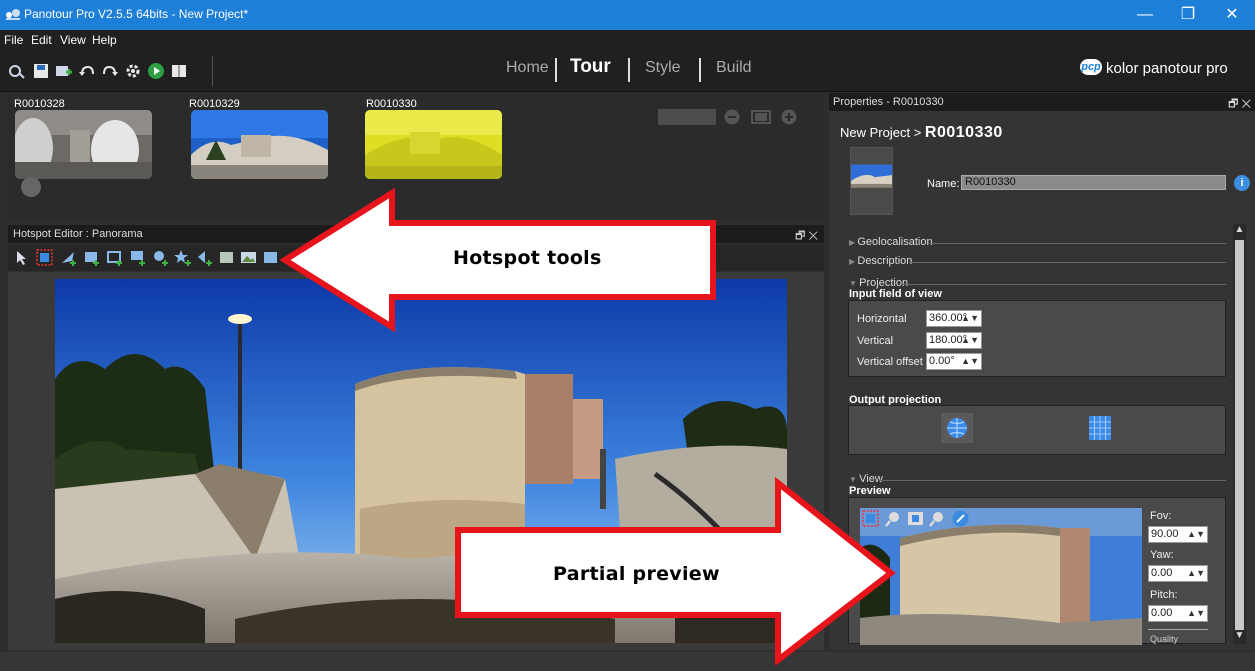 The image size is (1255, 671). What do you see at coordinates (133, 71) in the screenshot?
I see `settings-gear-icon` at bounding box center [133, 71].